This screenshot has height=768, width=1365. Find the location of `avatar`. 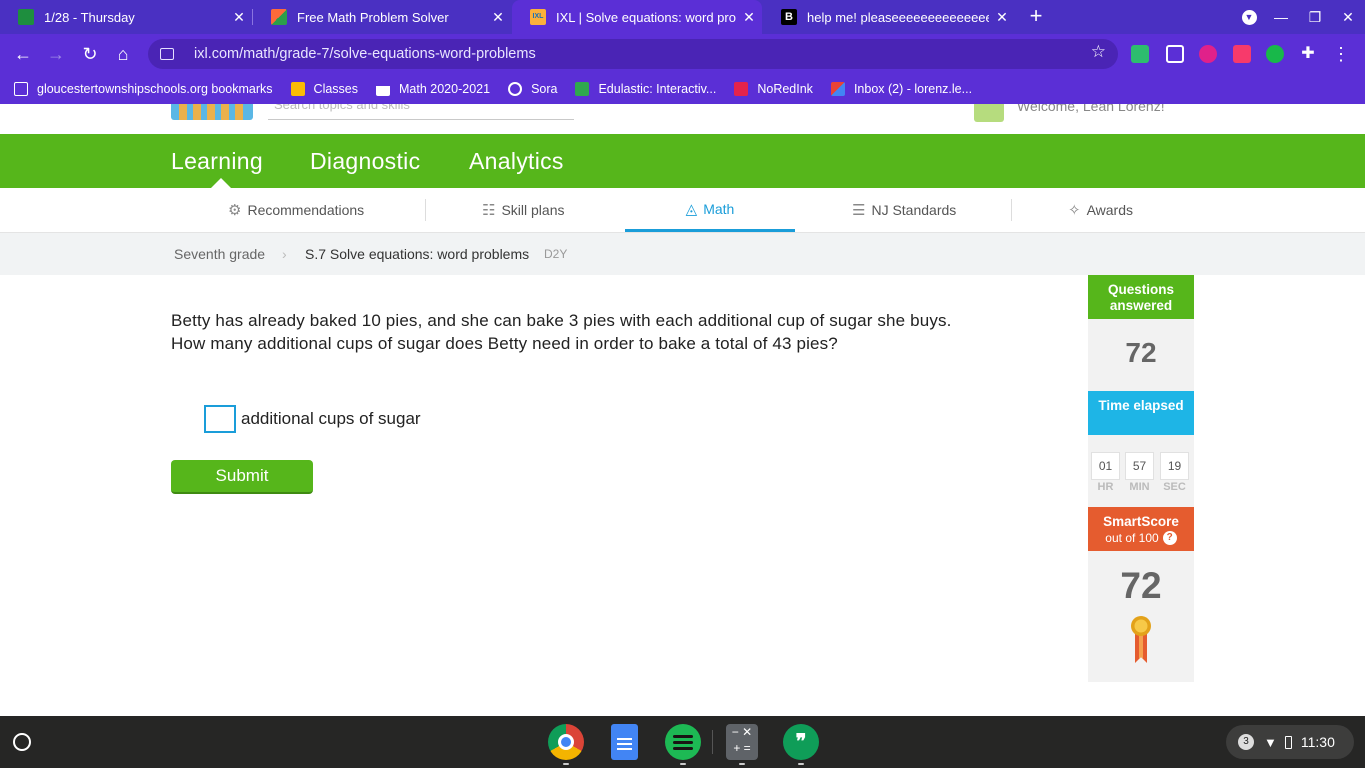

avatar is located at coordinates (989, 113).